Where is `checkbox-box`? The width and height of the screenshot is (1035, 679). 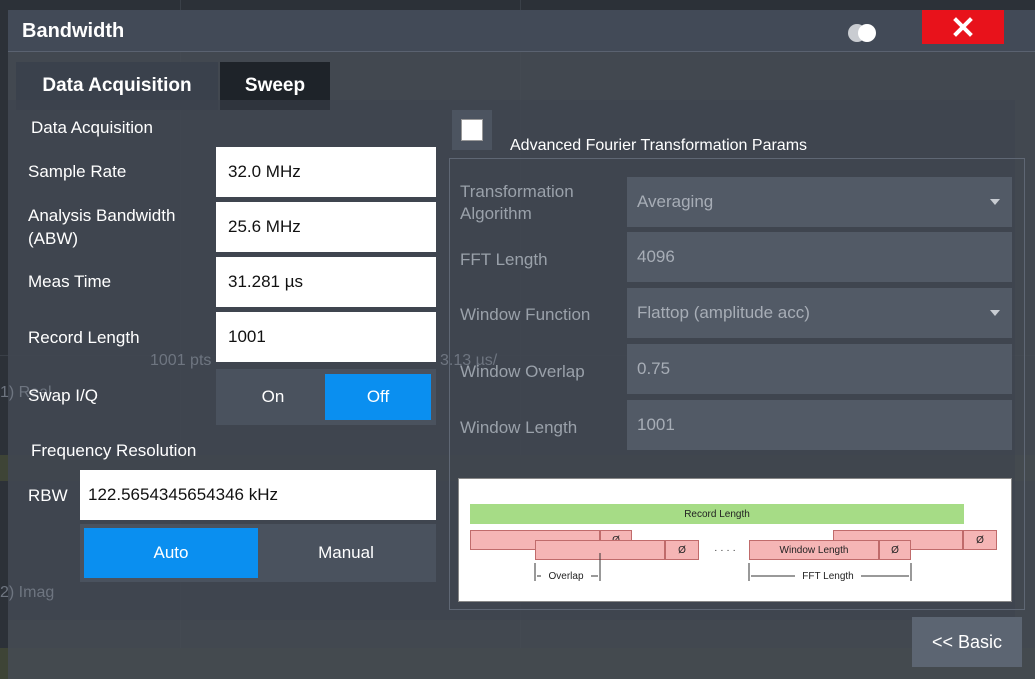
checkbox-box is located at coordinates (472, 130).